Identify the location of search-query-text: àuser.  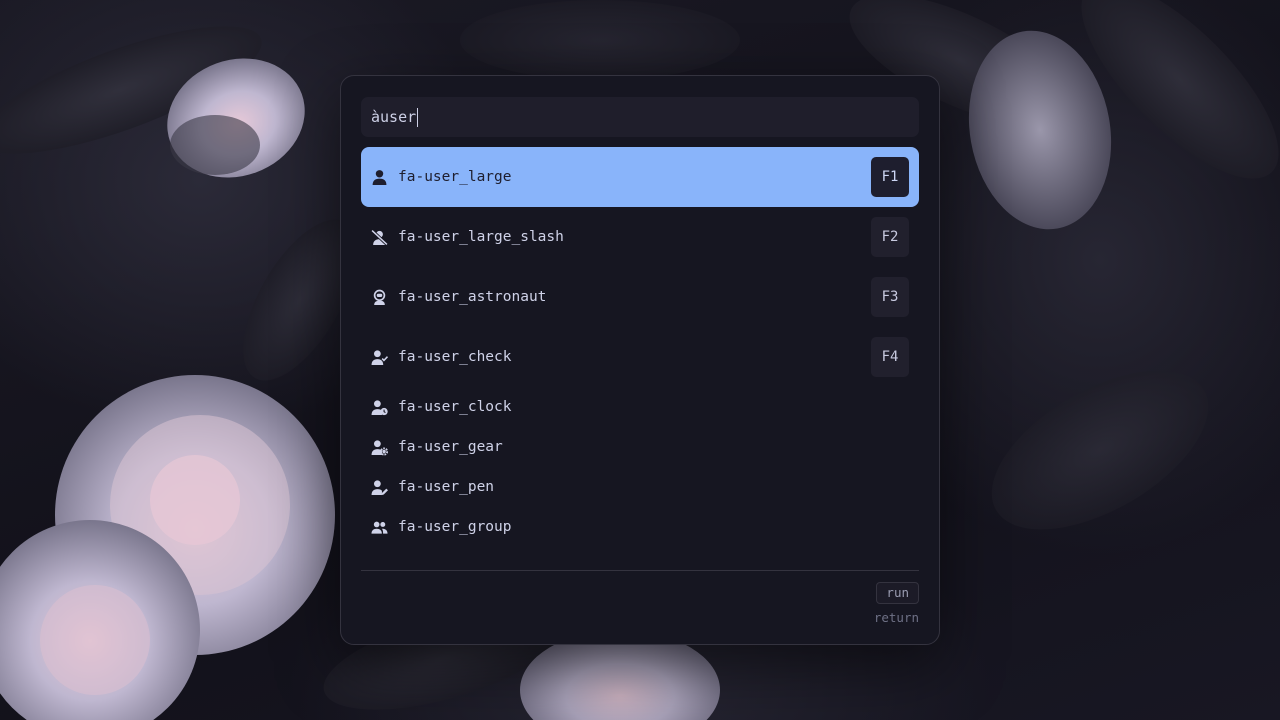
(394, 117).